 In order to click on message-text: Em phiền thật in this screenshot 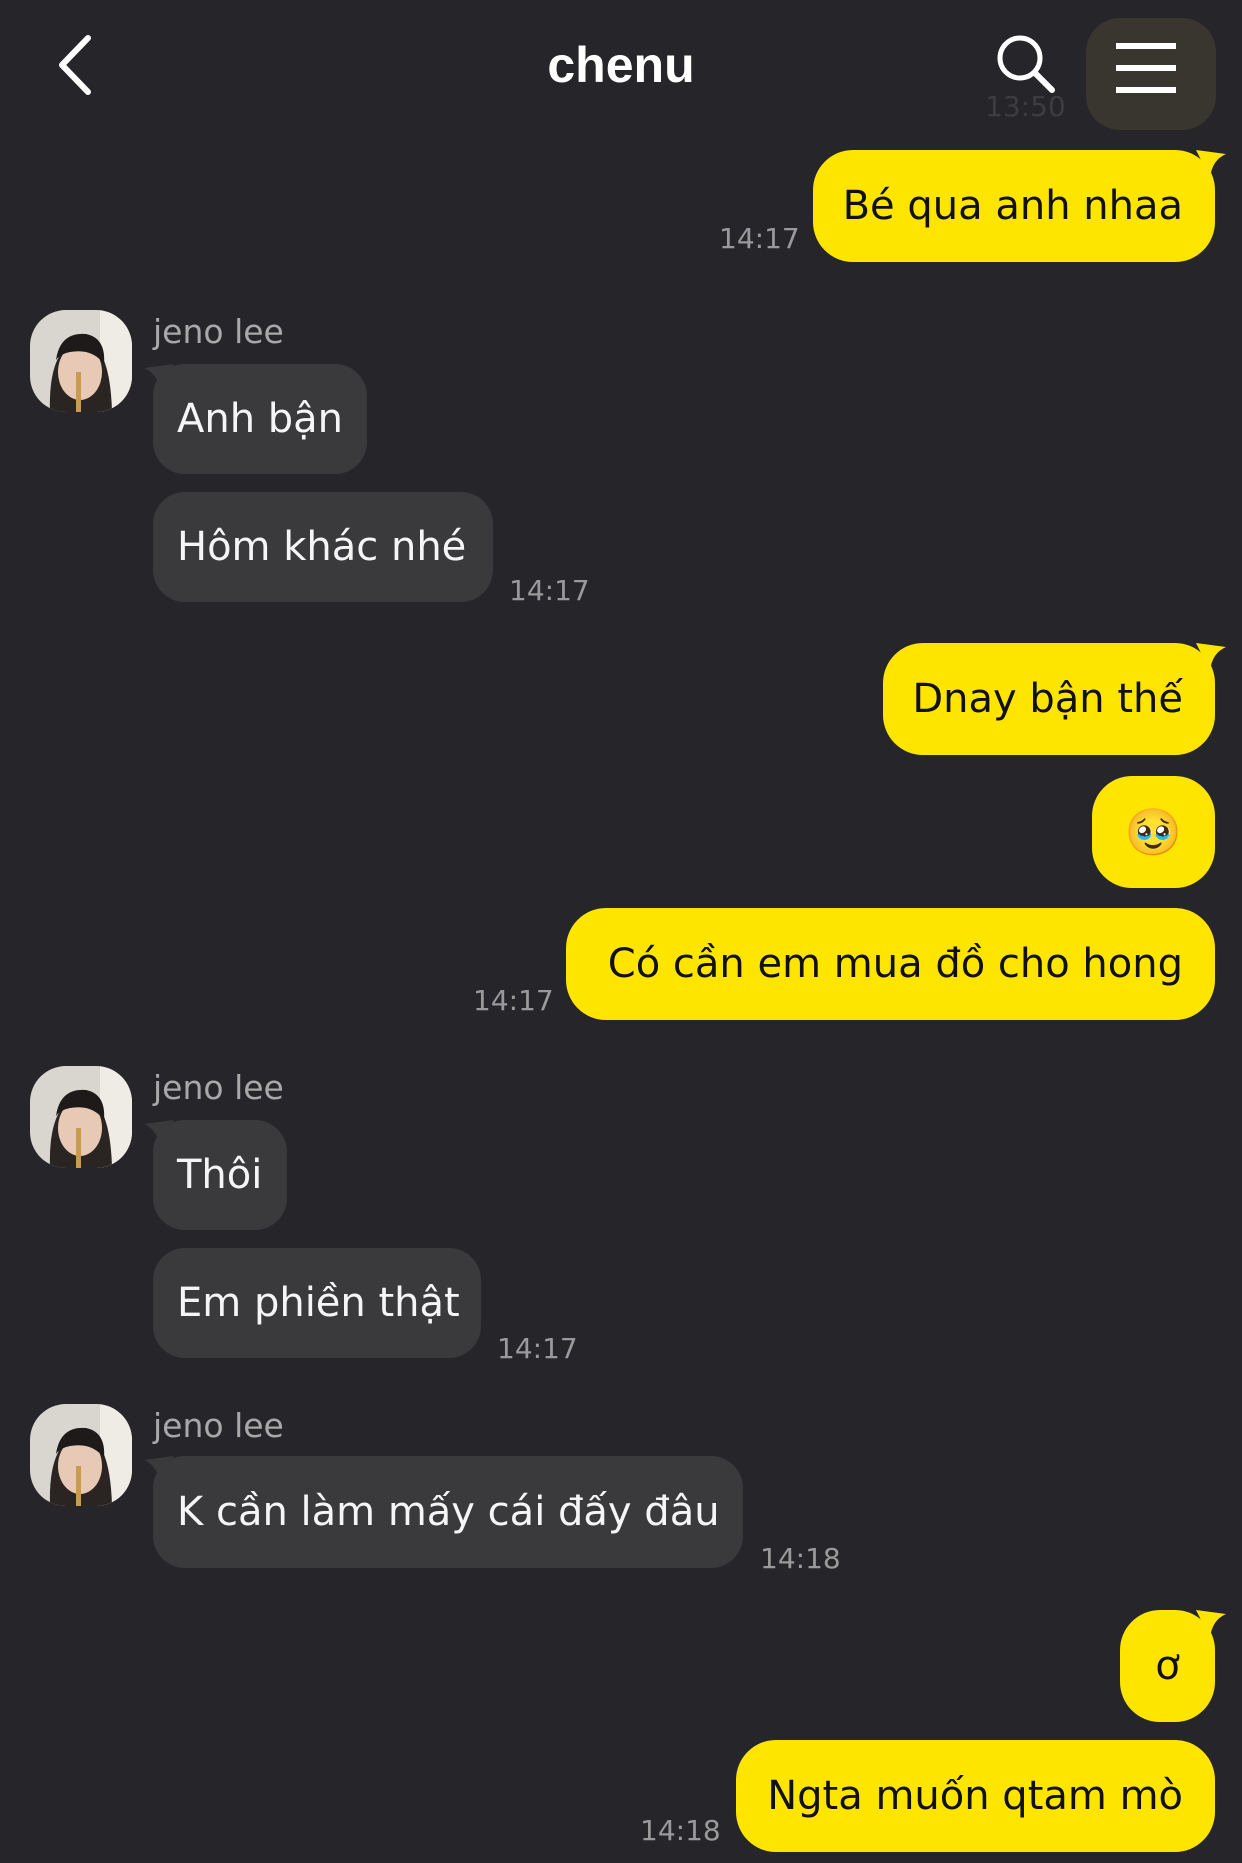, I will do `click(318, 1303)`.